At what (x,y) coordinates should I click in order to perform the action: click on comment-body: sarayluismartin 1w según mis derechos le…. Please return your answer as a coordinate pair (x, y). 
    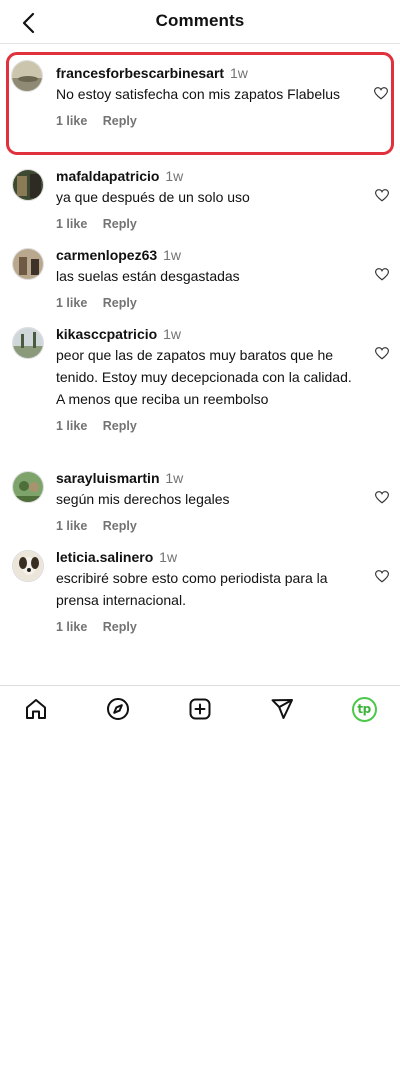
    Looking at the image, I should click on (205, 501).